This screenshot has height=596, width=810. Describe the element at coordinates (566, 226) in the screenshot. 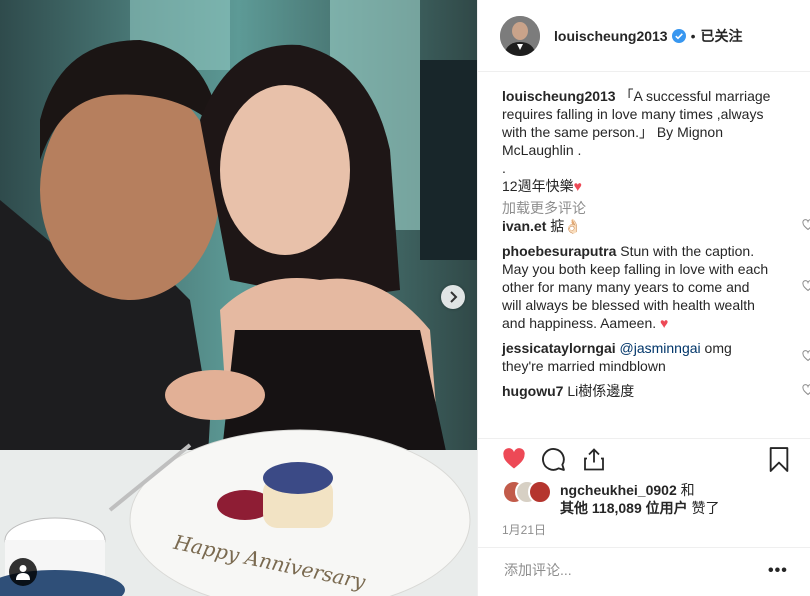

I see `comment-text: 掂👌🏻` at that location.